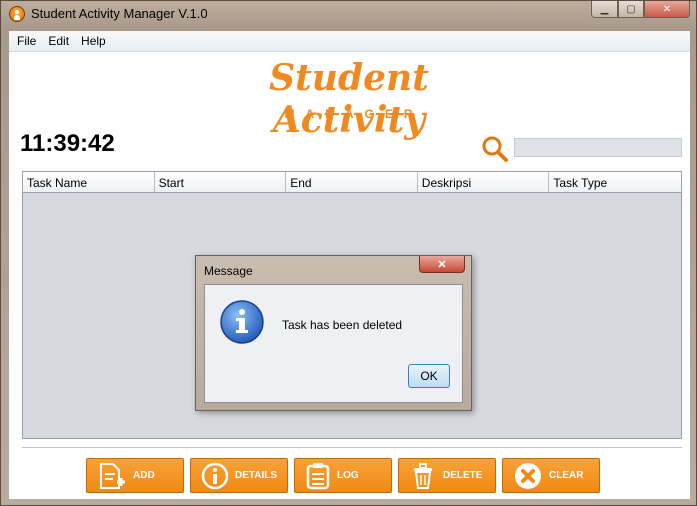  I want to click on details-button-label: DETAILS, so click(256, 475).